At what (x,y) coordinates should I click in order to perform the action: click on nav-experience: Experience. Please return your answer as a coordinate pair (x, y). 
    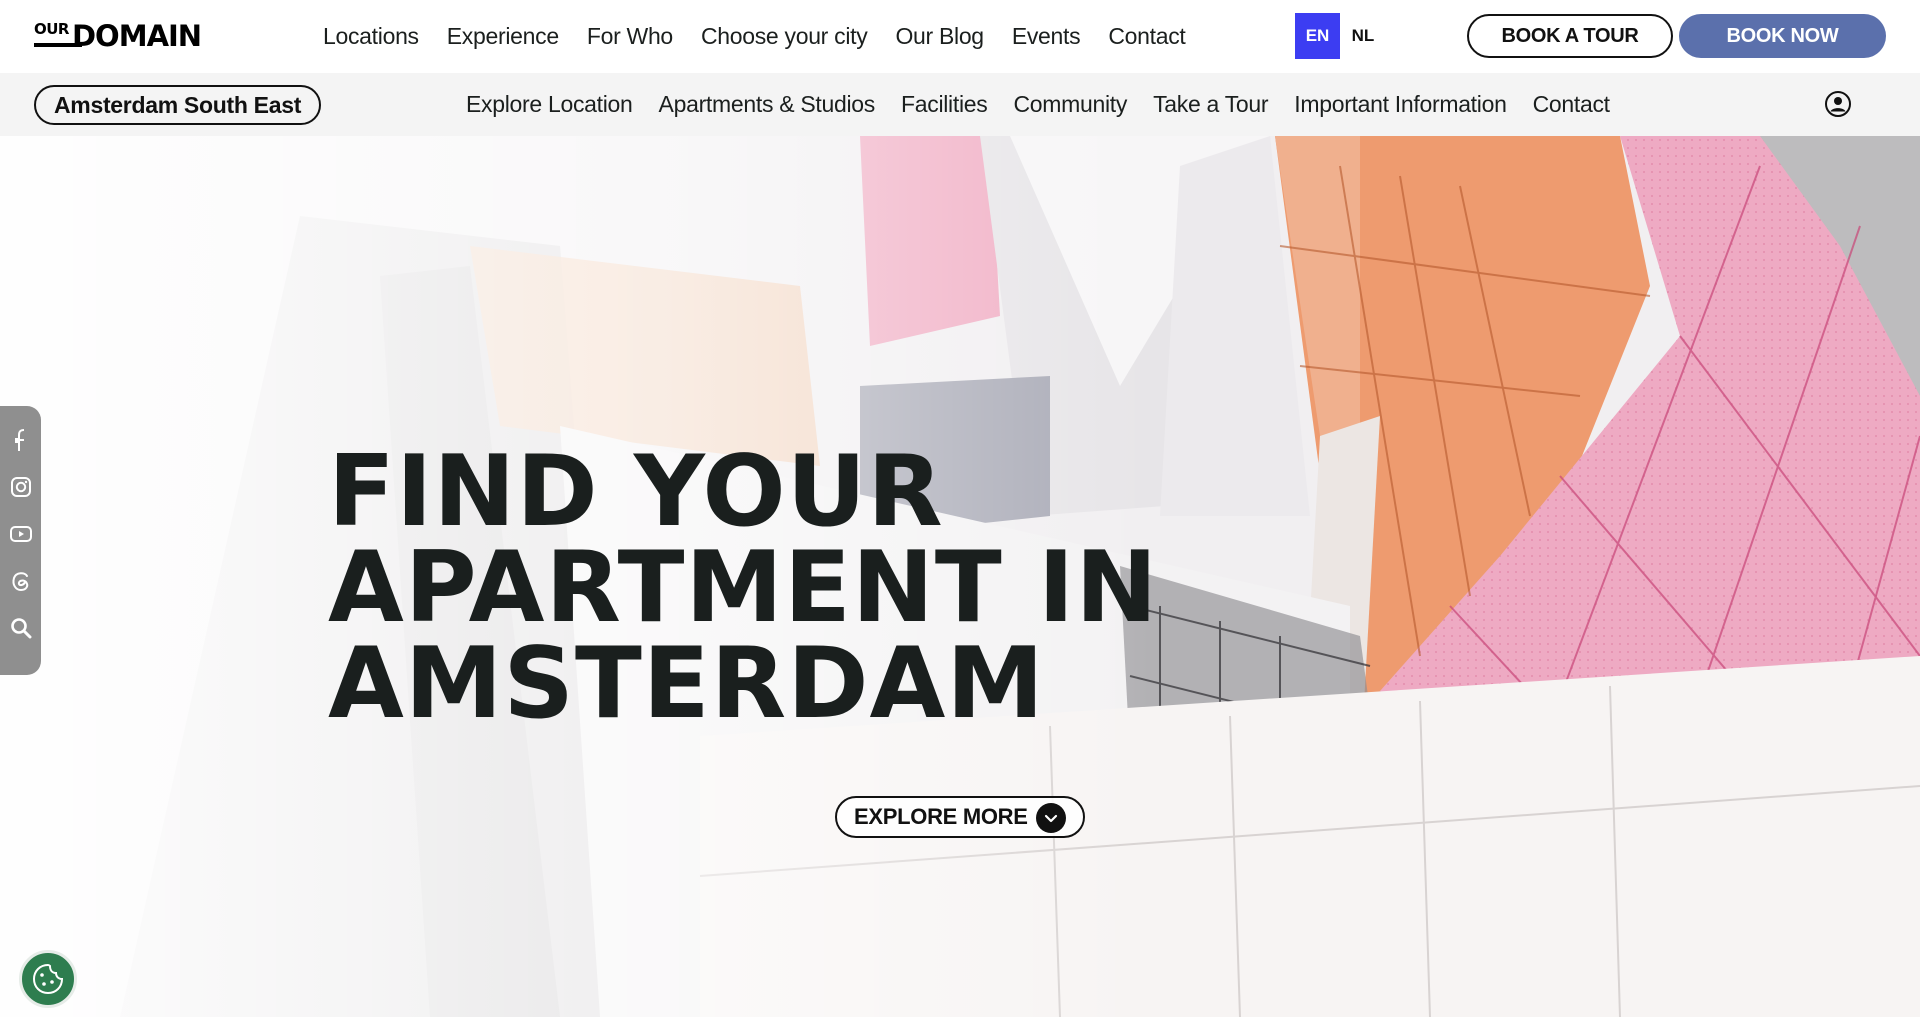
    Looking at the image, I should click on (503, 36).